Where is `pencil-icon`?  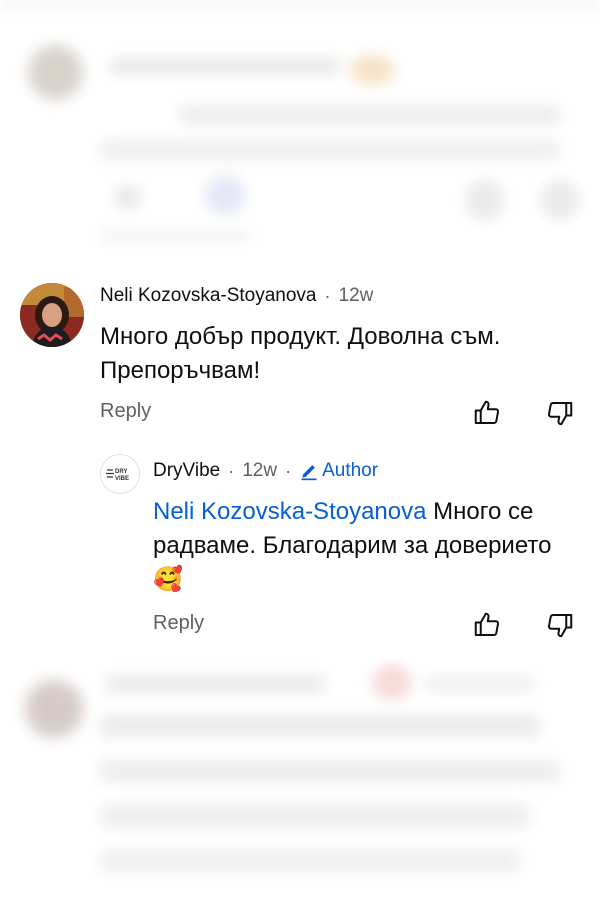
pencil-icon is located at coordinates (309, 473).